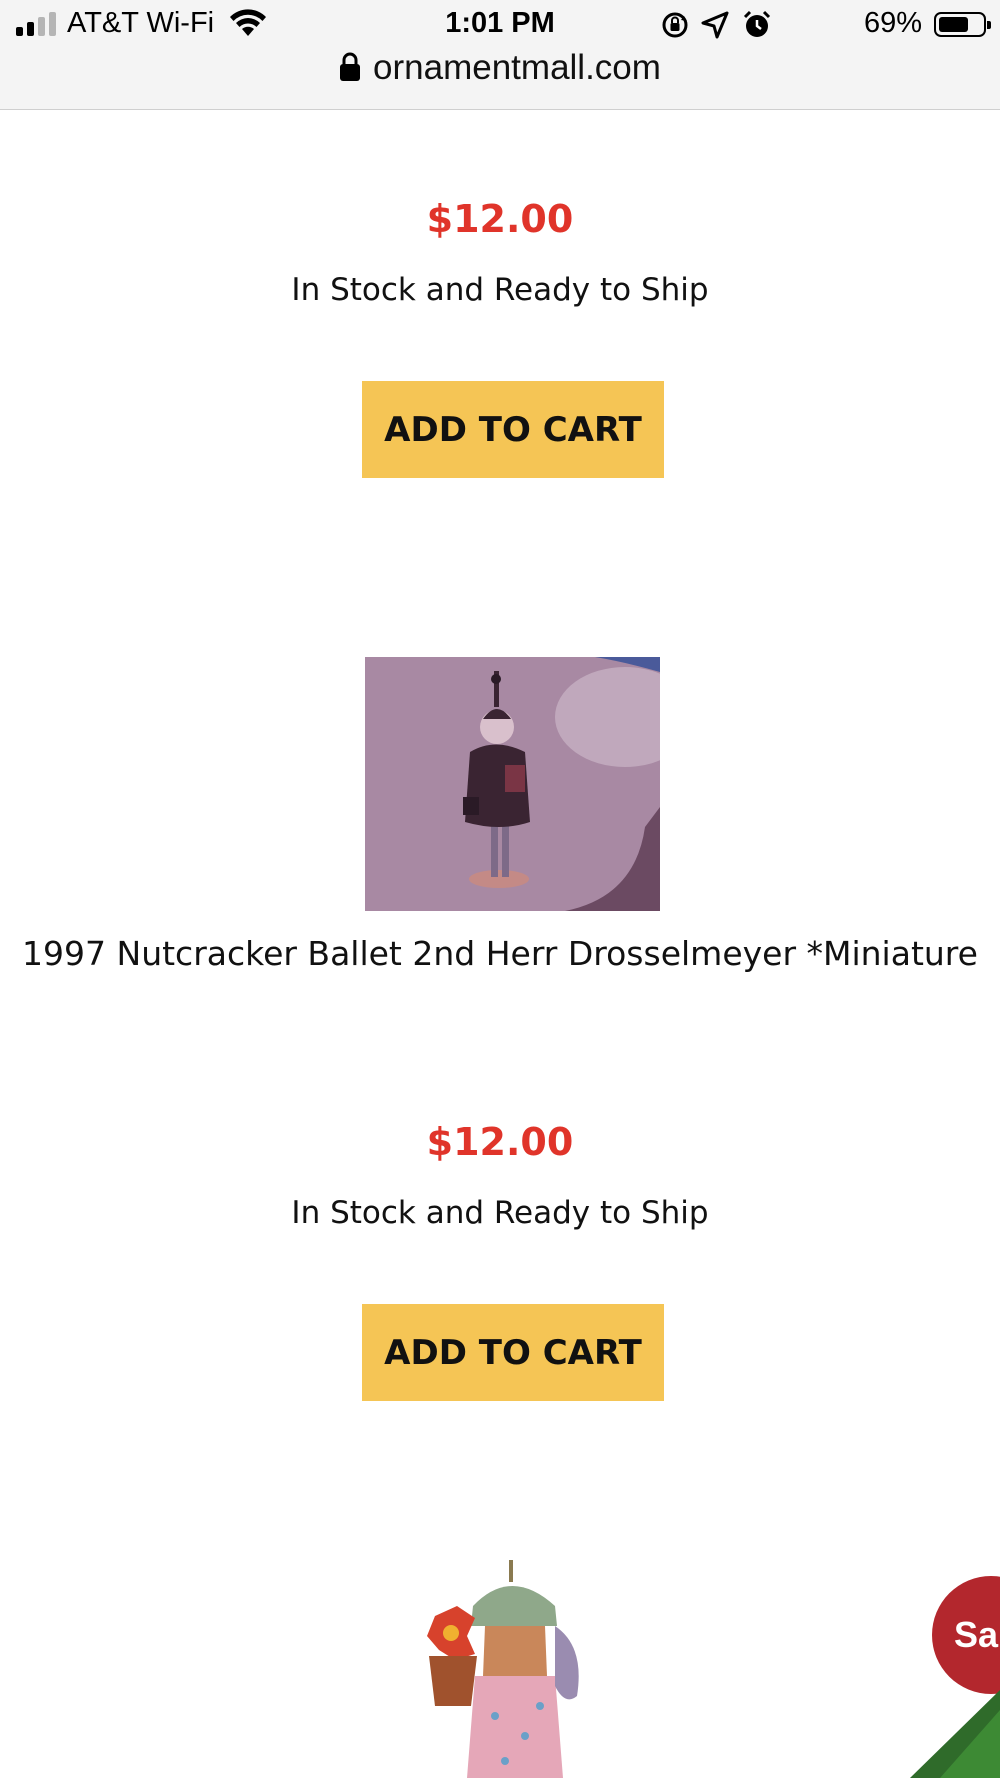  What do you see at coordinates (675, 25) in the screenshot?
I see `rotation-lock-icon` at bounding box center [675, 25].